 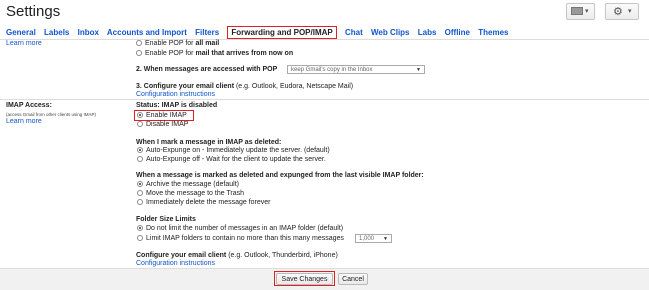 I want to click on disable-imap-option: Disable IMAP, so click(x=162, y=124).